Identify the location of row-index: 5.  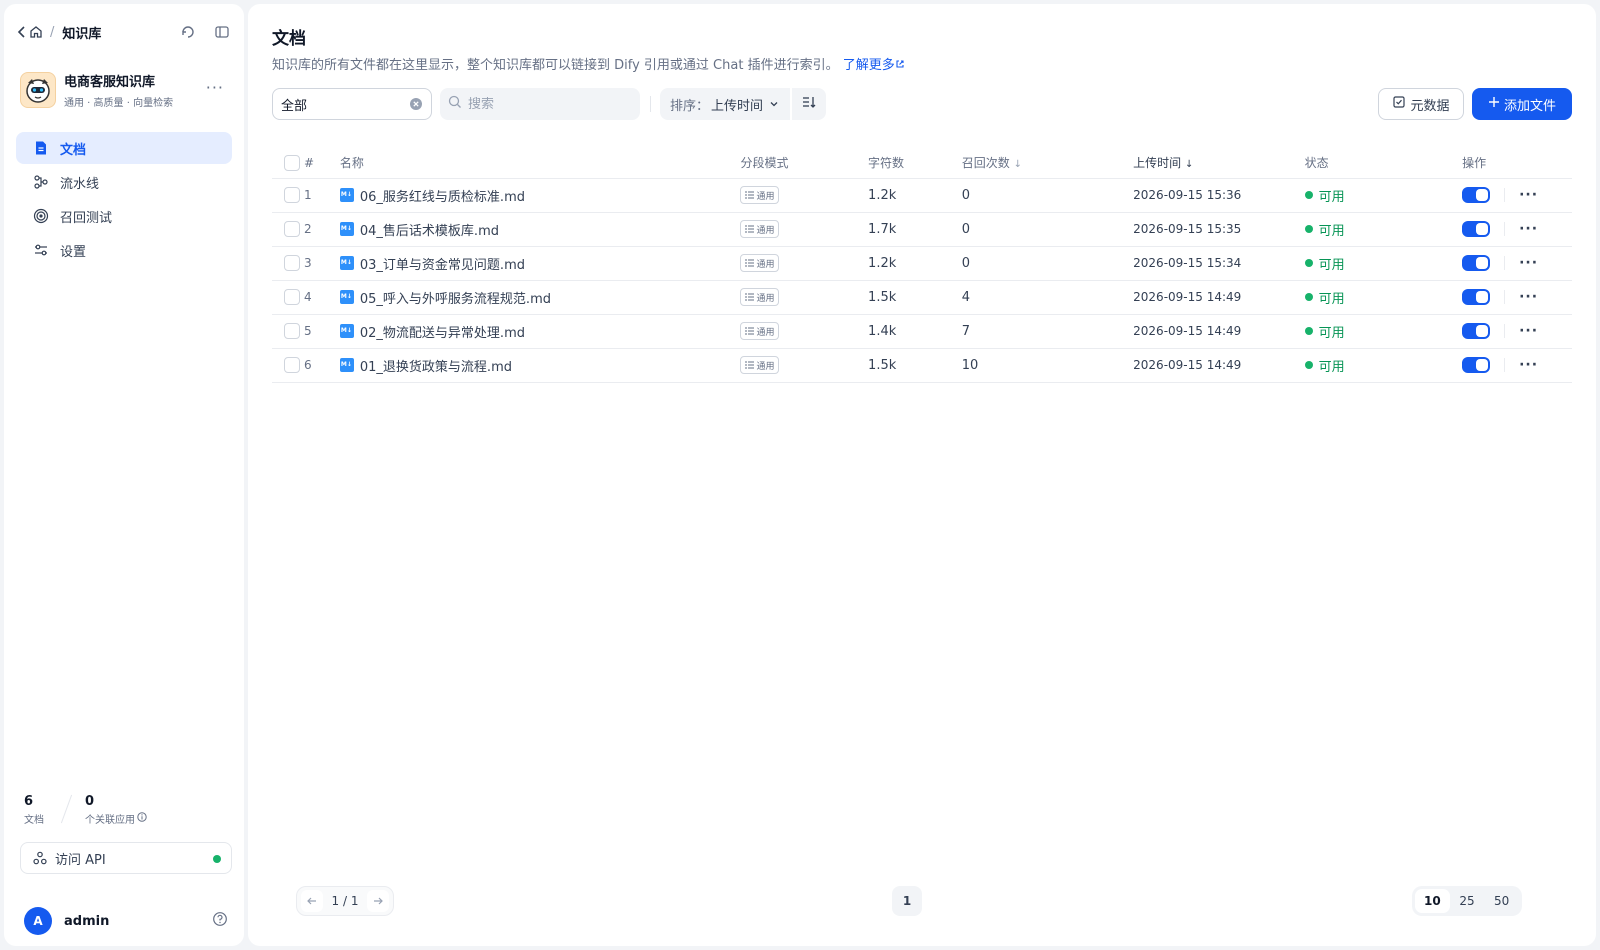
(320, 331).